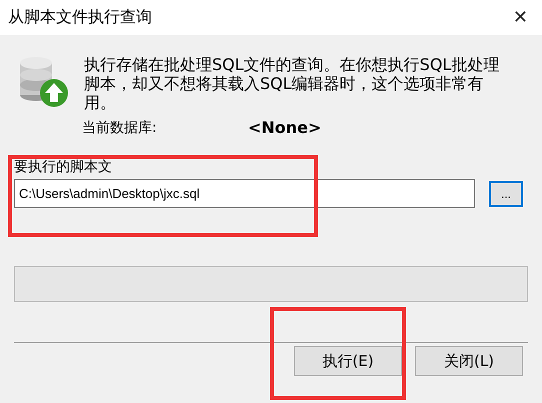  What do you see at coordinates (63, 167) in the screenshot?
I see `script-label: 要执行的脚本文` at bounding box center [63, 167].